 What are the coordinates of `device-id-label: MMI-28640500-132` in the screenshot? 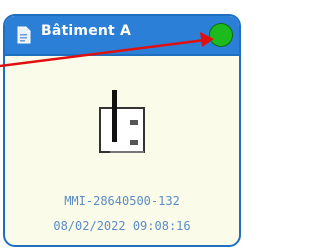 It's located at (122, 201).